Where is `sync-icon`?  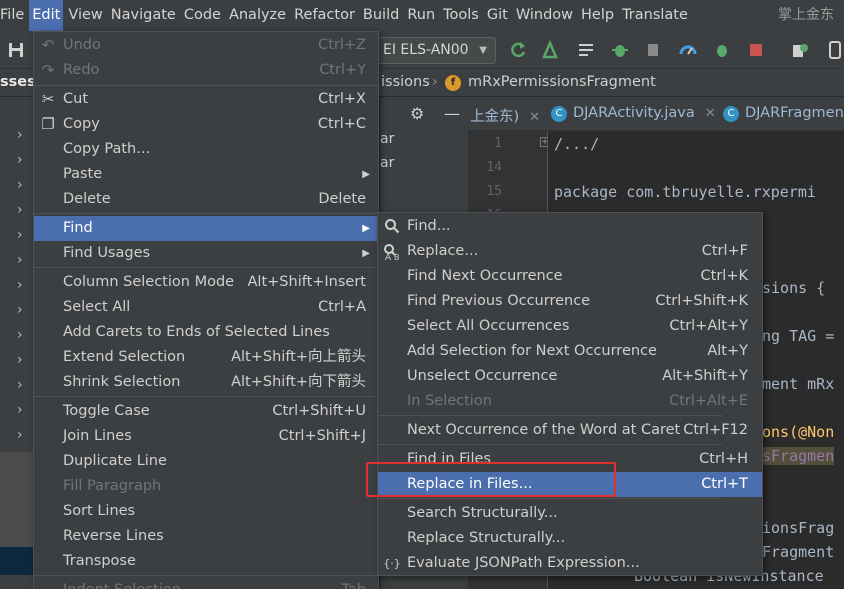 sync-icon is located at coordinates (518, 50).